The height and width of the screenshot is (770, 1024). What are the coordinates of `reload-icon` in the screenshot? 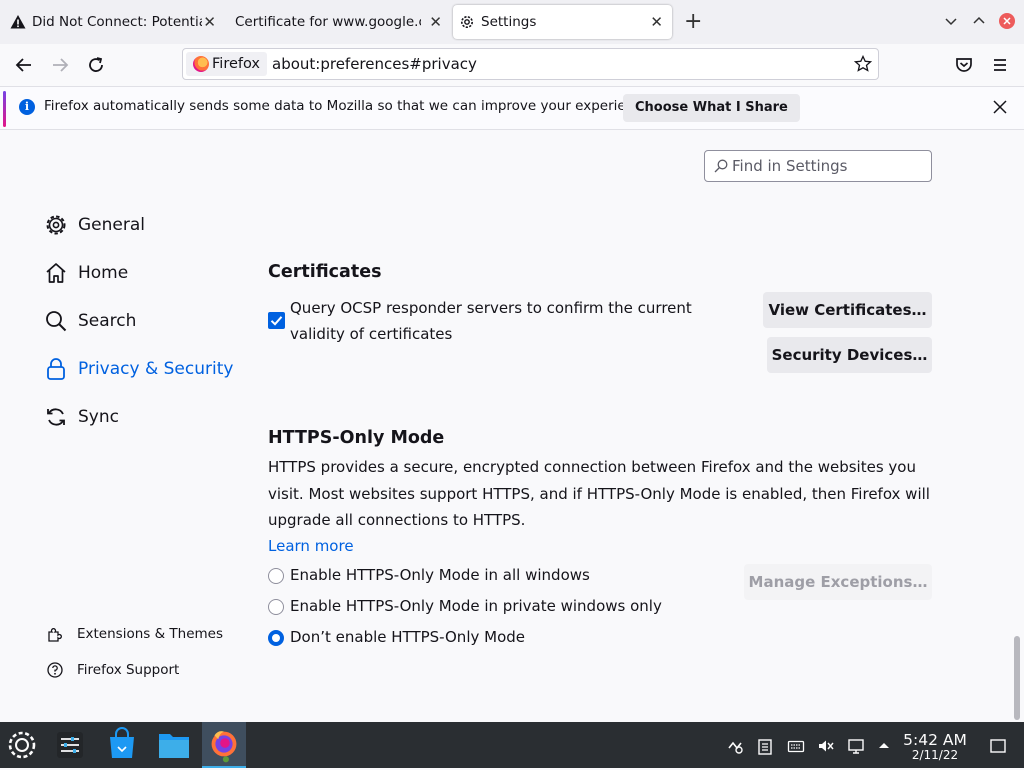 It's located at (96, 65).